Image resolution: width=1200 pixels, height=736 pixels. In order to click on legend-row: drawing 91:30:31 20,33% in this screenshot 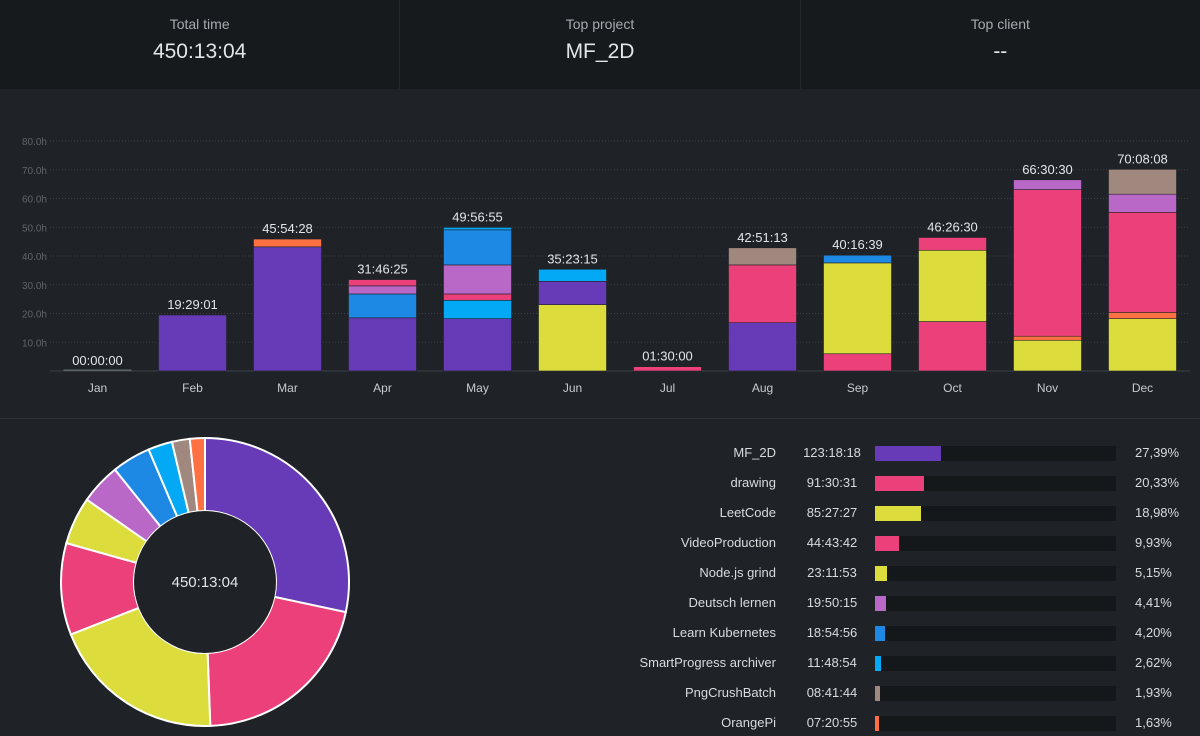, I will do `click(890, 478)`.